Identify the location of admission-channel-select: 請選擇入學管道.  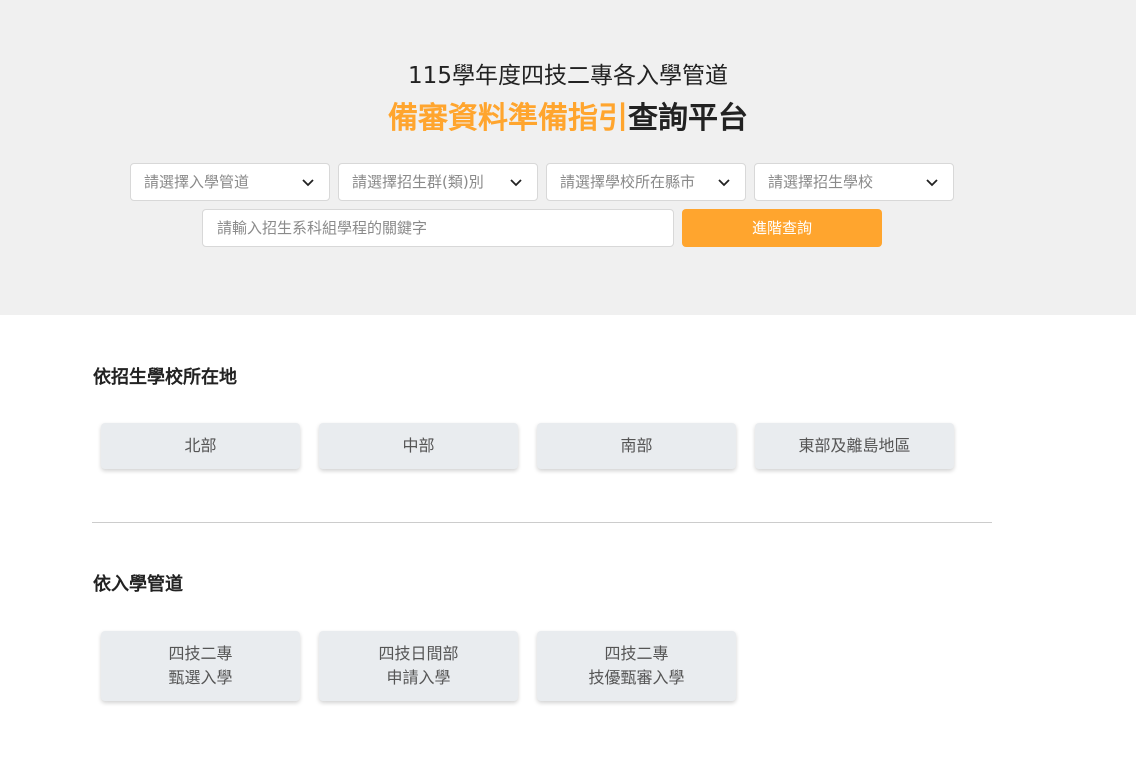
(230, 182).